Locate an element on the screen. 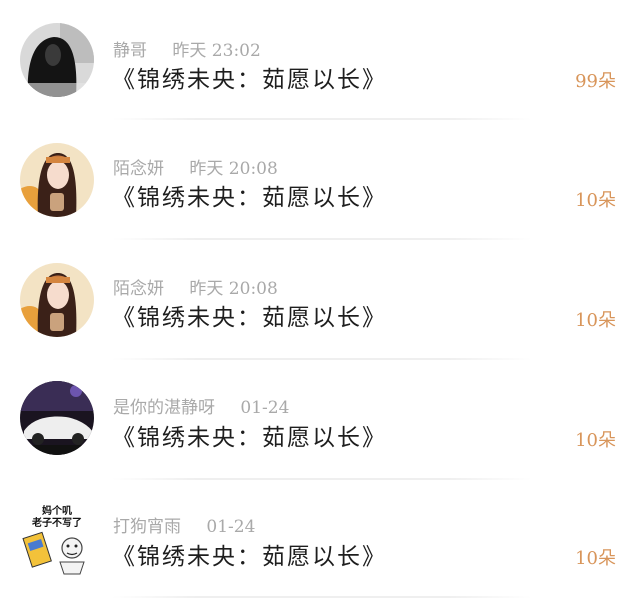 The width and height of the screenshot is (640, 600). avatar: 妈个叽 老子不写了 is located at coordinates (57, 539).